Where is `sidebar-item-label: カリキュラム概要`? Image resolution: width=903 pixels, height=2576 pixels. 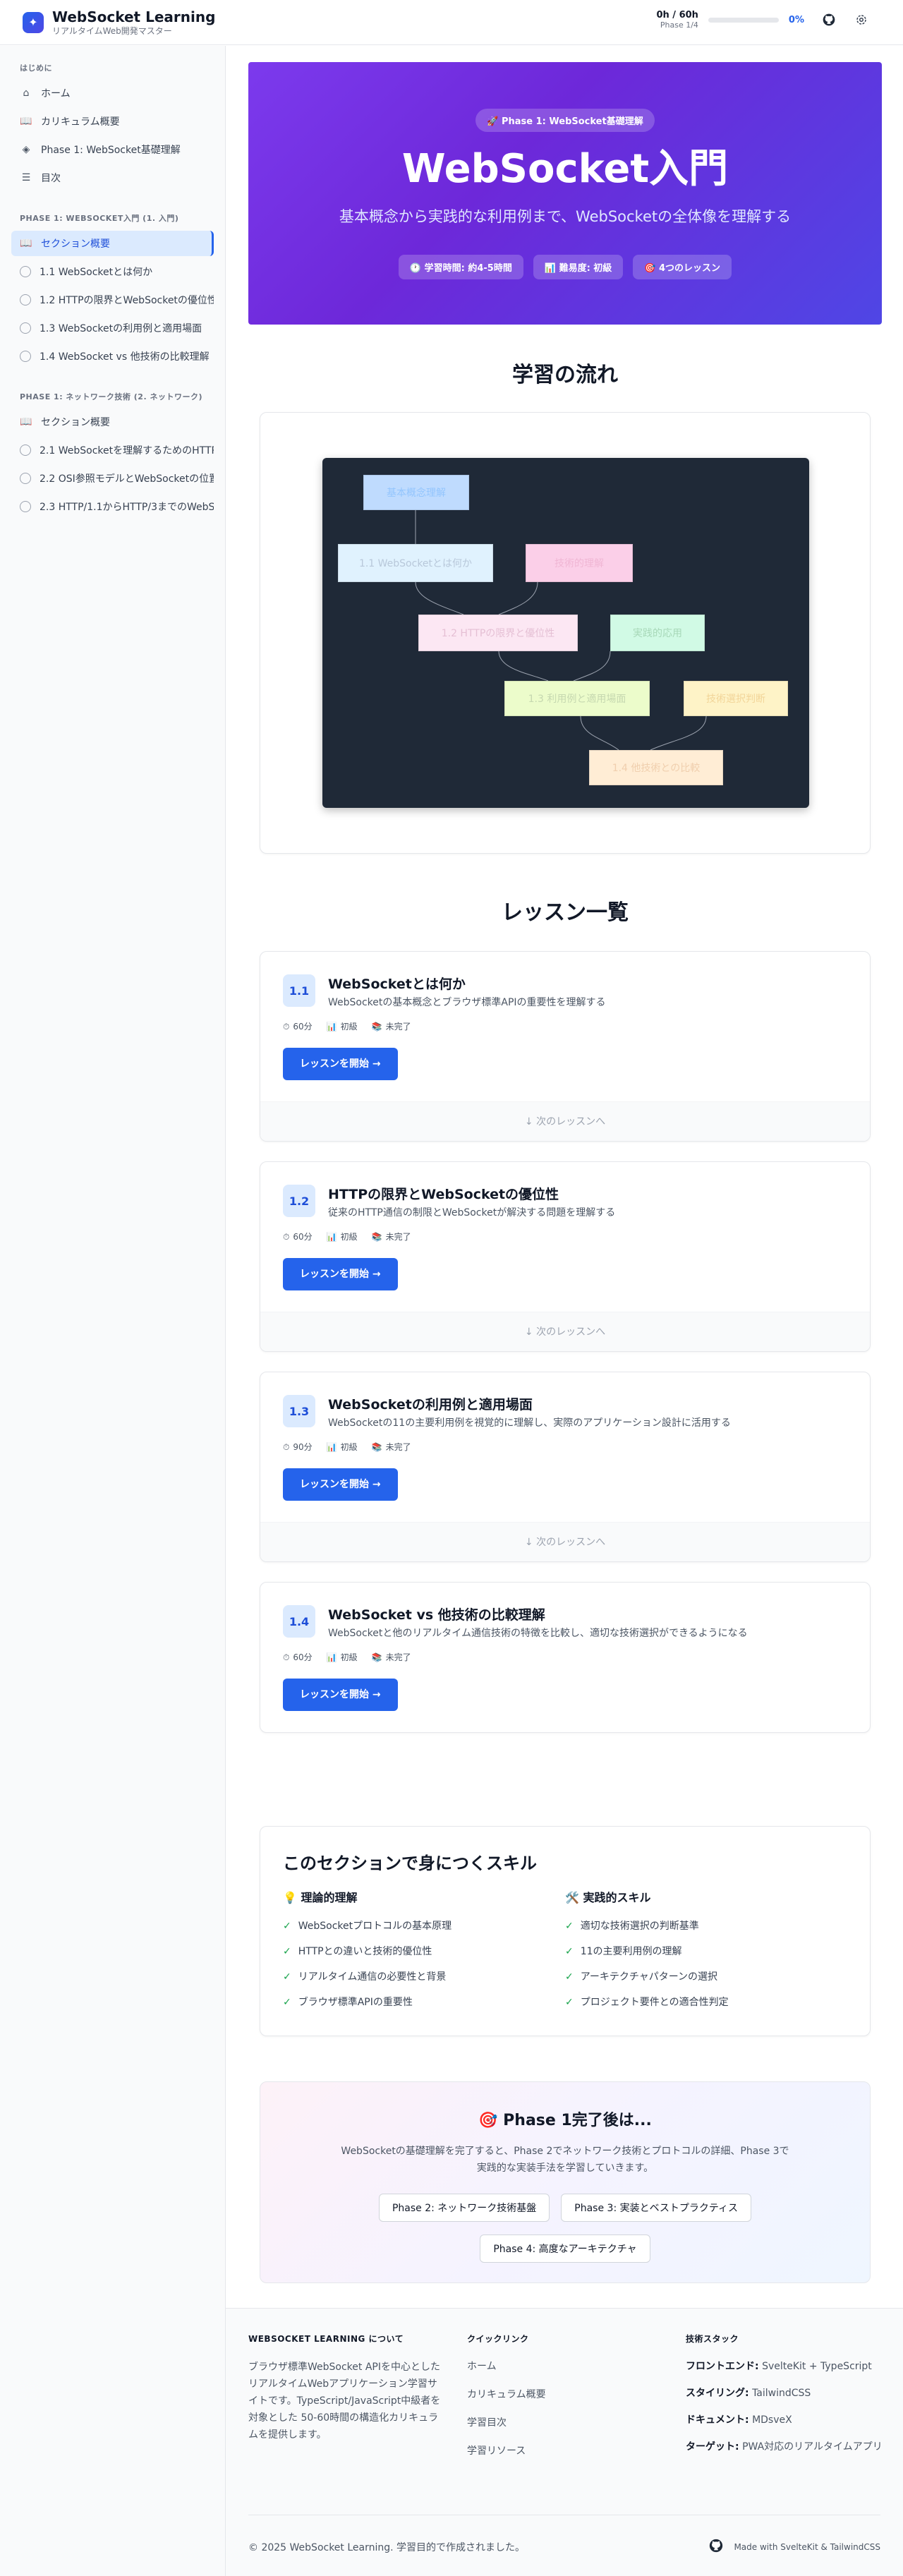 sidebar-item-label: カリキュラム概要 is located at coordinates (80, 122).